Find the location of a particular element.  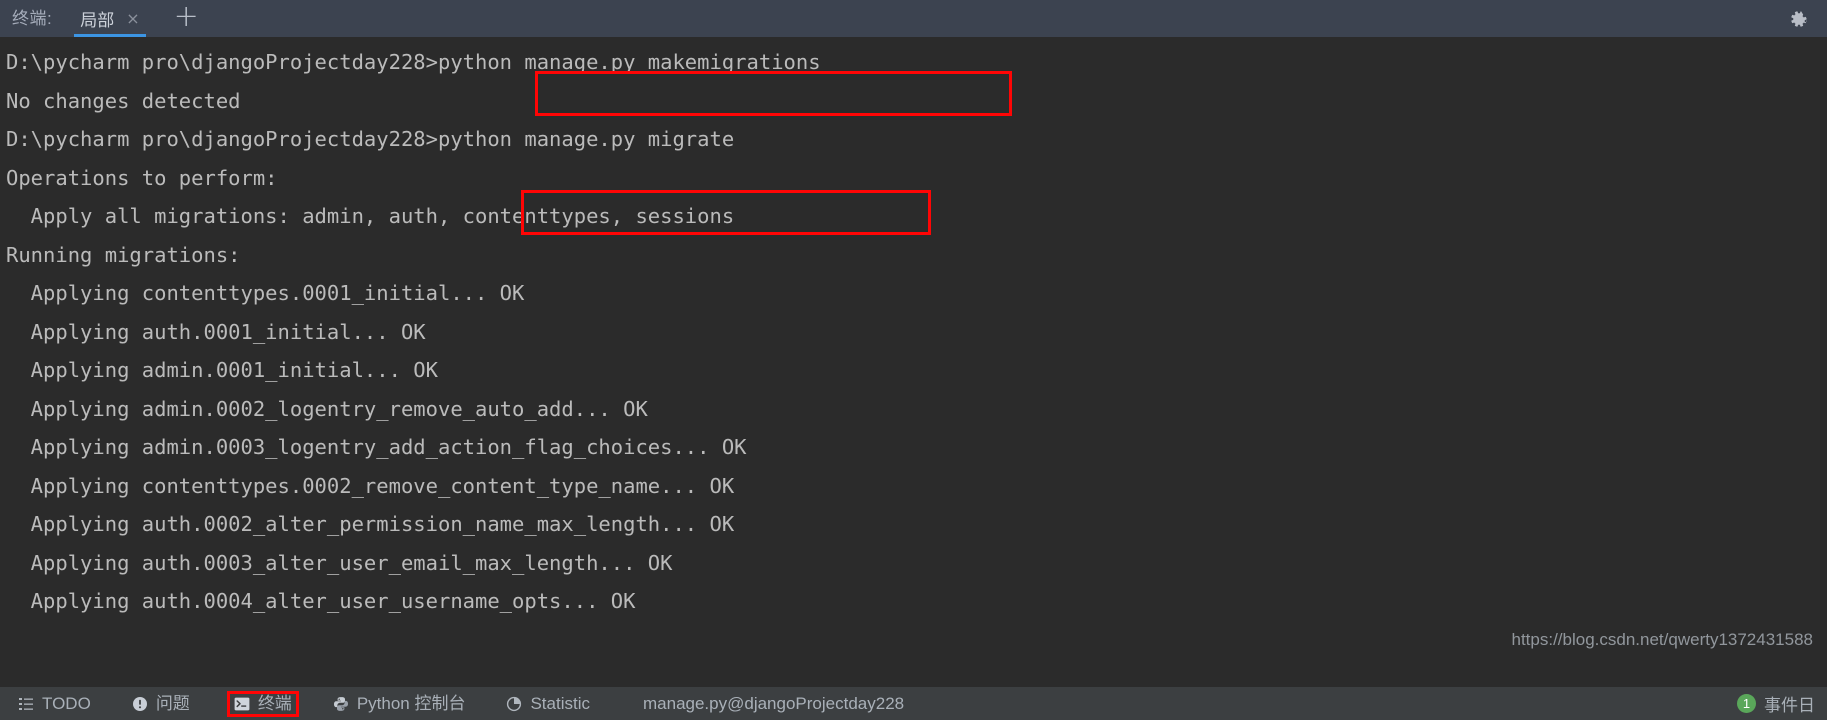

event-log-label: 事件日 is located at coordinates (1789, 703).